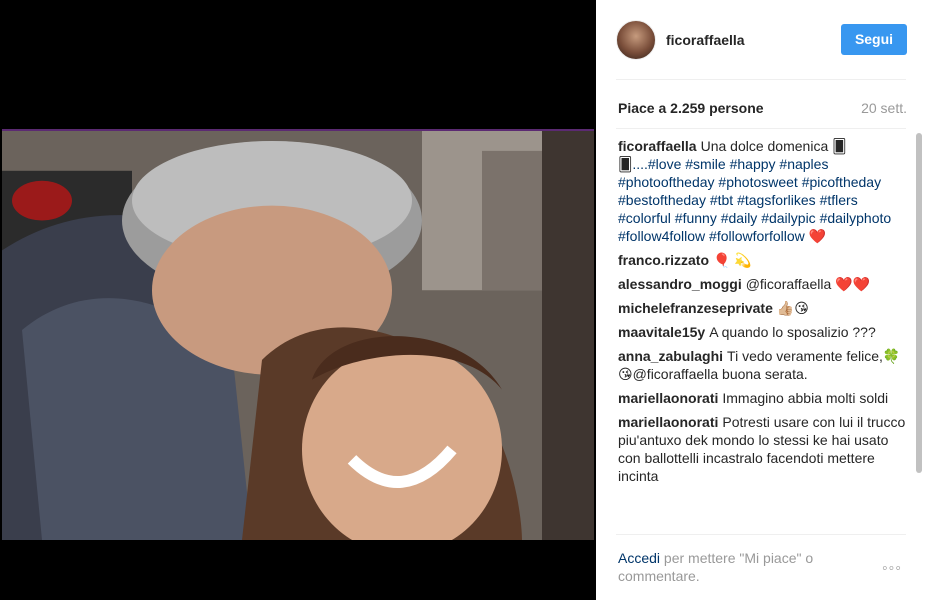 The height and width of the screenshot is (600, 929). What do you see at coordinates (680, 284) in the screenshot?
I see `comment-author: alessandro_moggi` at bounding box center [680, 284].